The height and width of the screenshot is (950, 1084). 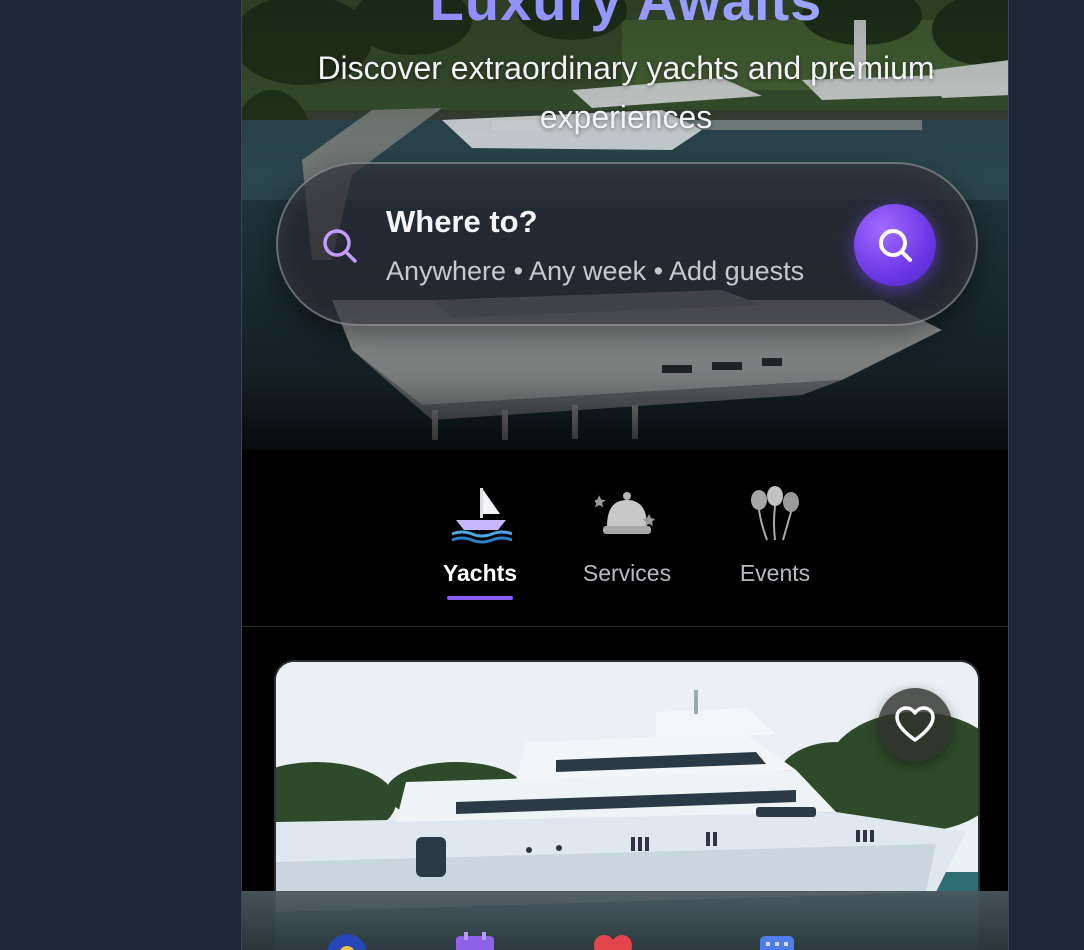 I want to click on balloons-icon, so click(x=775, y=513).